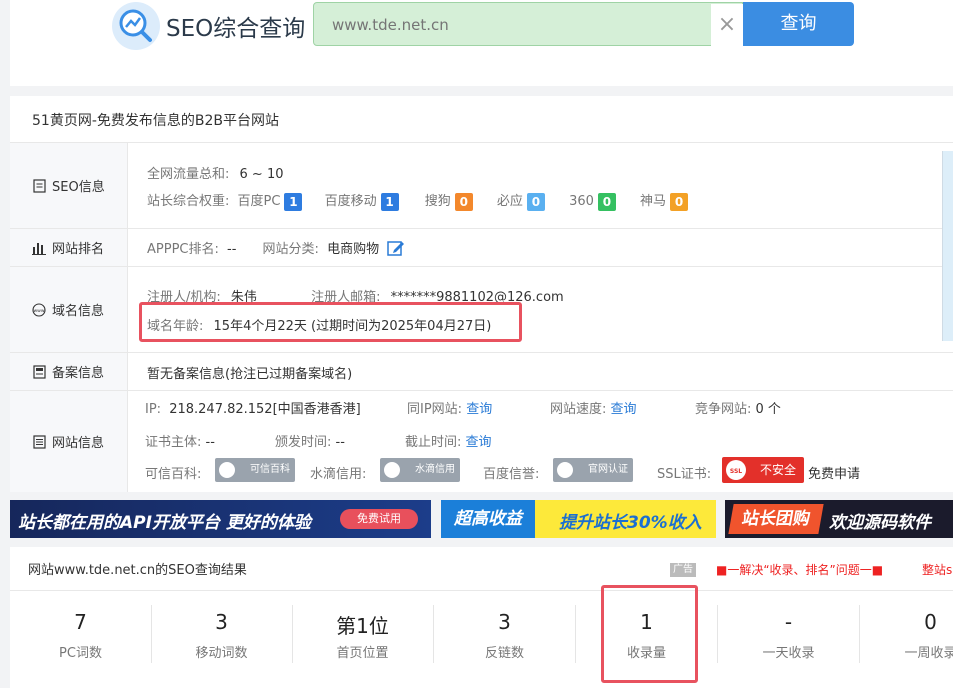 This screenshot has height=688, width=953. I want to click on search-button: 查询, so click(798, 24).